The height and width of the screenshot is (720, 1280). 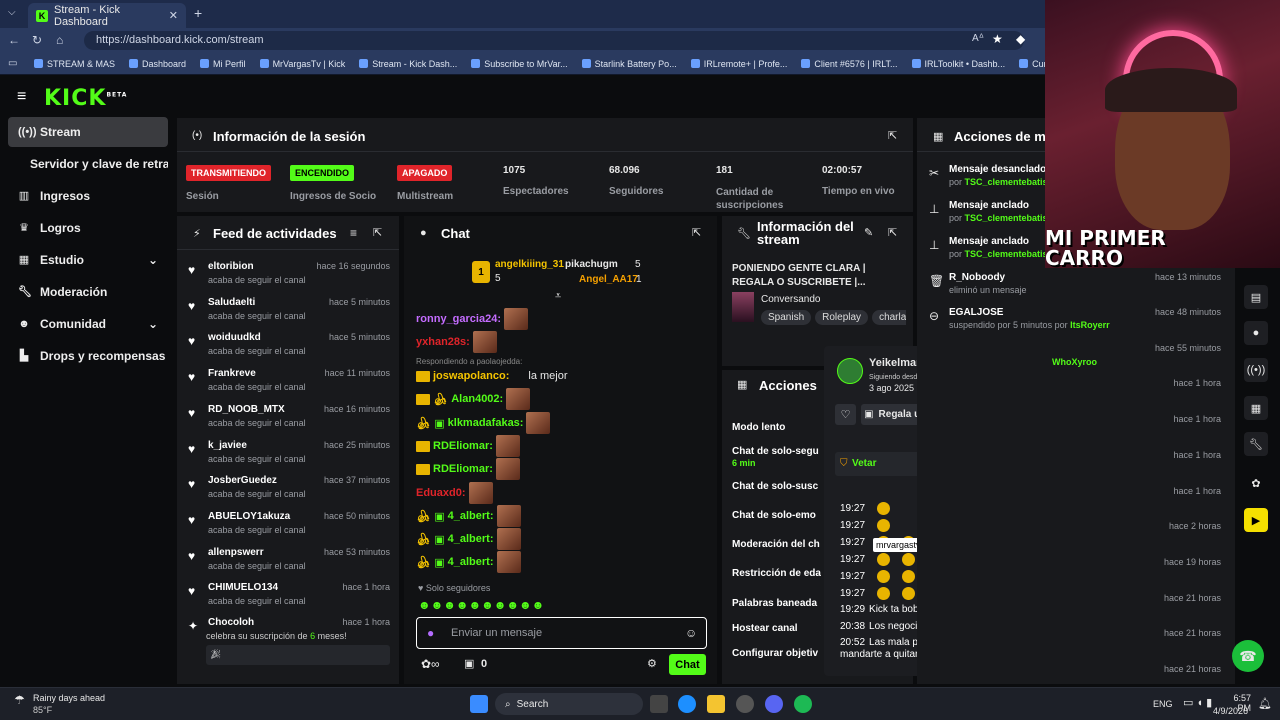 What do you see at coordinates (479, 704) in the screenshot?
I see `windows-start-icon` at bounding box center [479, 704].